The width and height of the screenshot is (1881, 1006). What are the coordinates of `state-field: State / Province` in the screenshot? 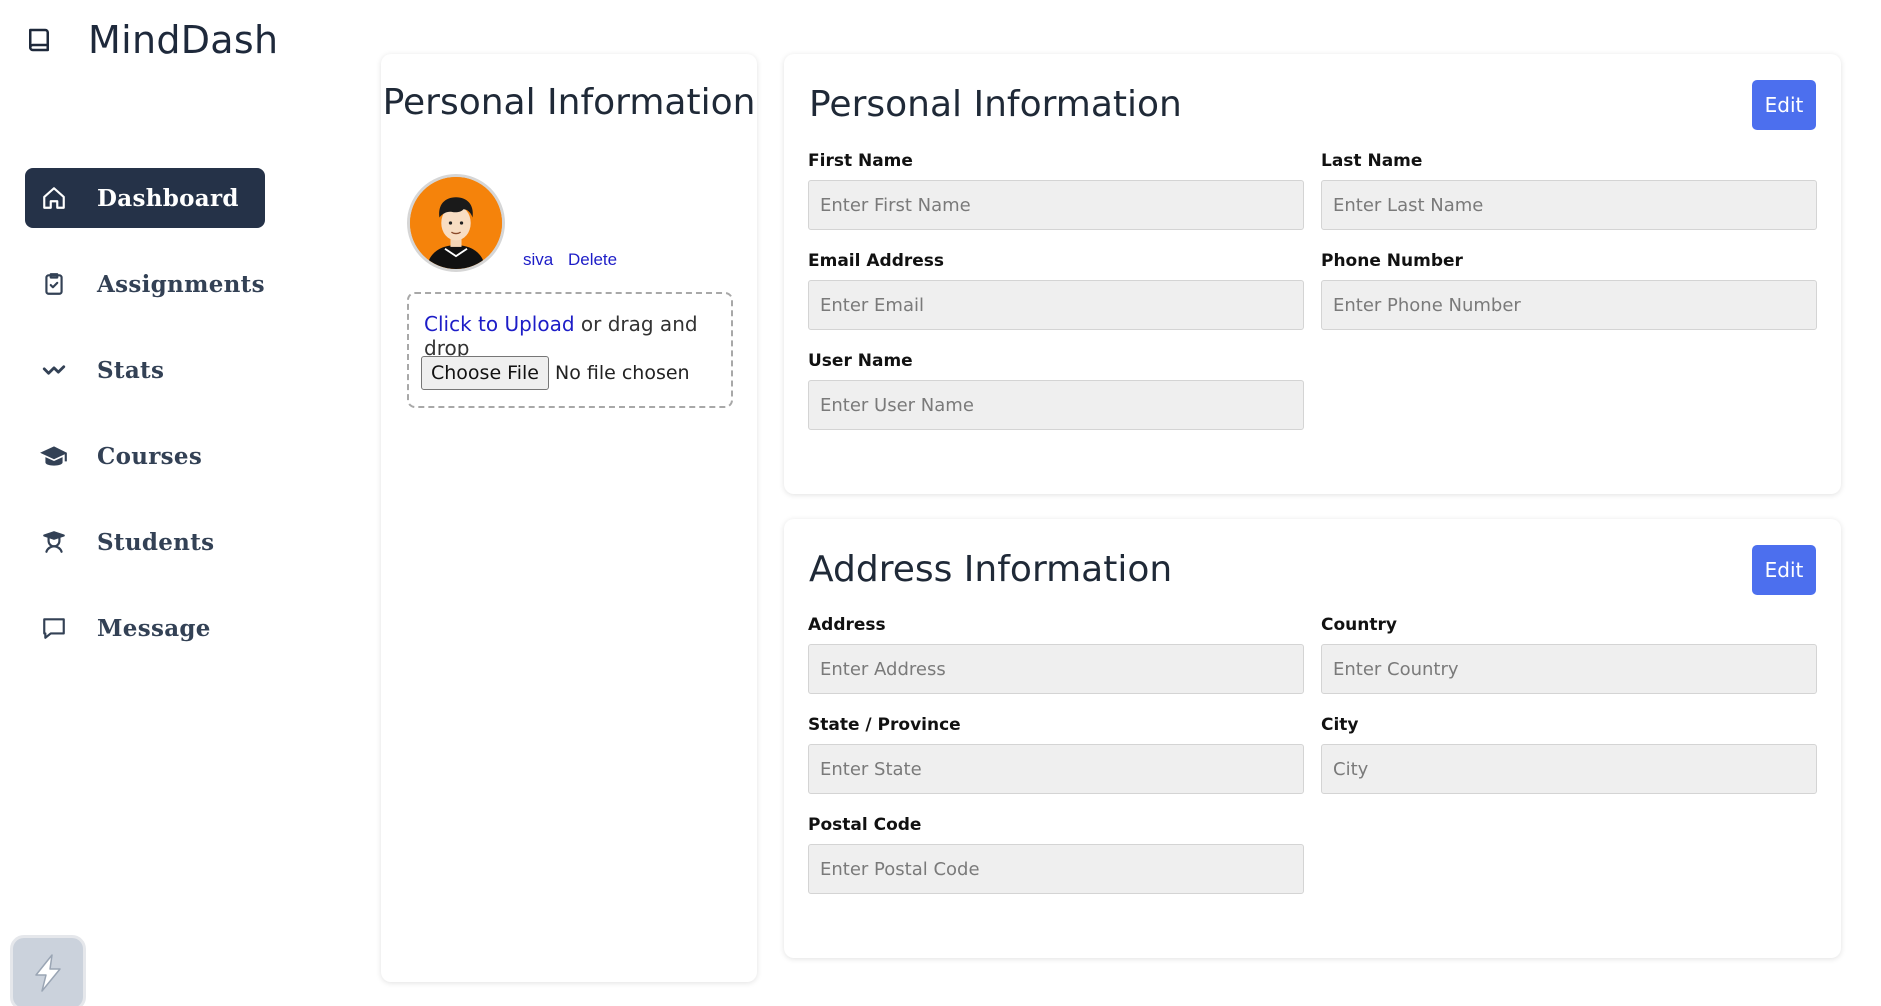 It's located at (1056, 754).